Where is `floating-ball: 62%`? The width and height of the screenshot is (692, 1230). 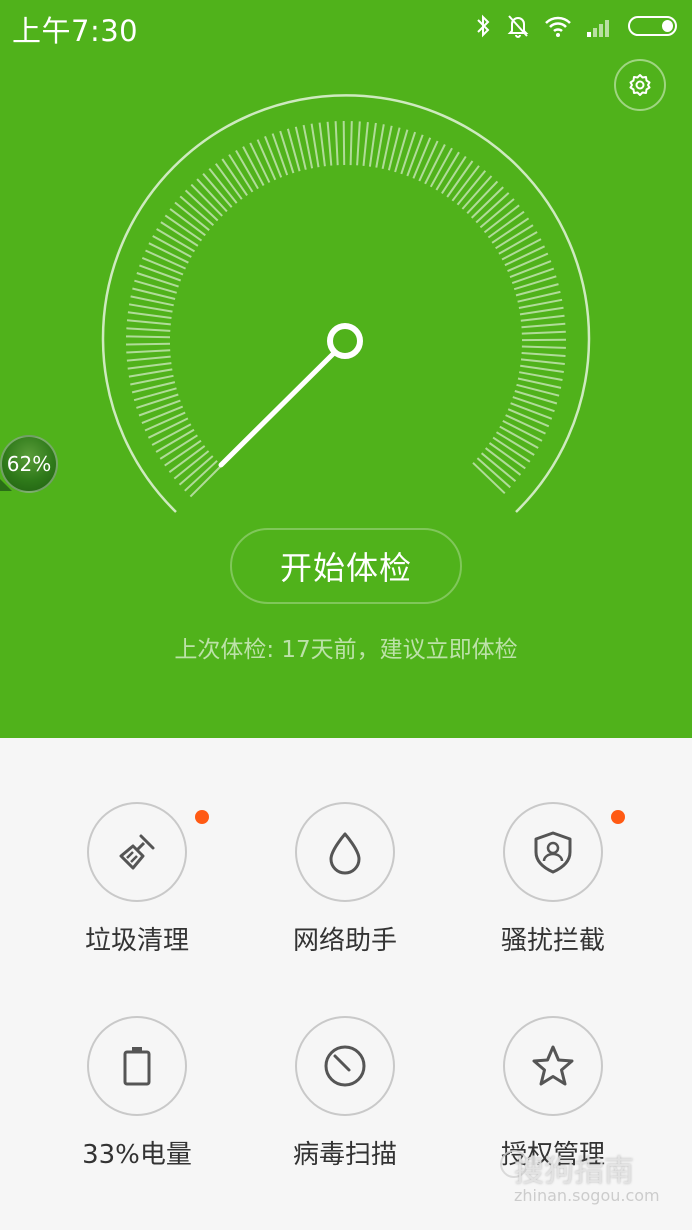
floating-ball: 62% is located at coordinates (30, 464).